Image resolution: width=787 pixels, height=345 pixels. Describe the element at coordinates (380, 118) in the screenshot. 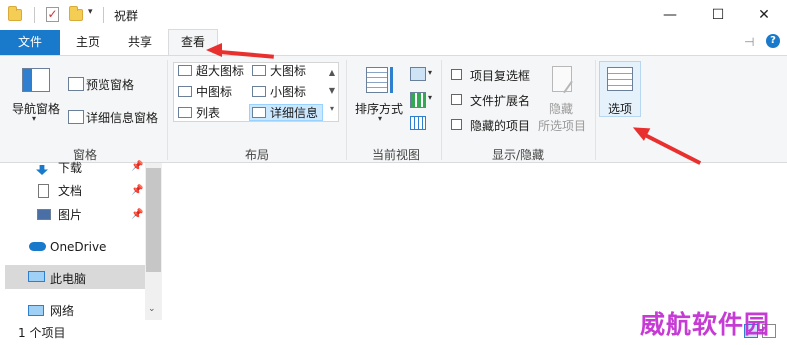

I see `sort-chevron-icon: ▾` at that location.